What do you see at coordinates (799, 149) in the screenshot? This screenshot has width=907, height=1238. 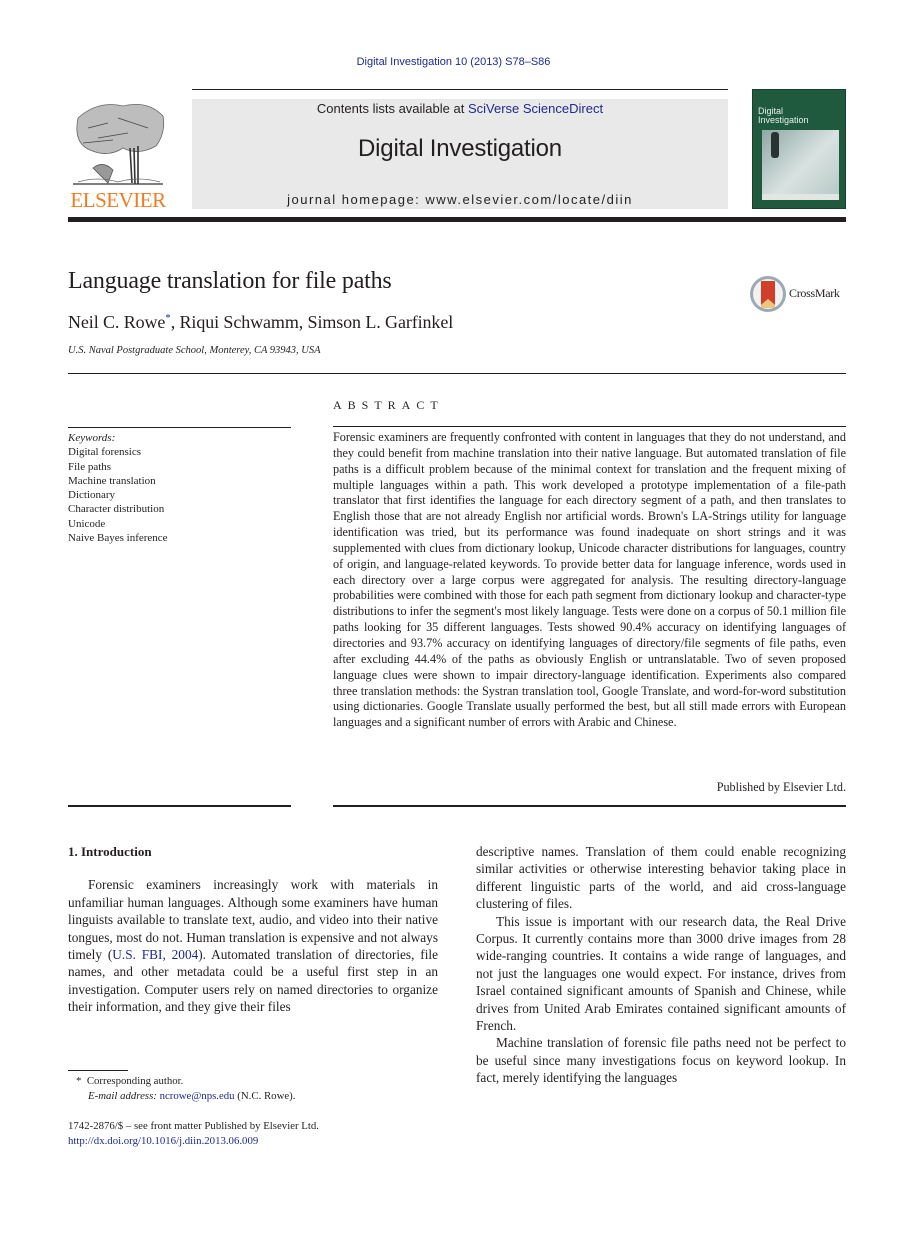 I see `journal-cover-image: Digital Investigation` at bounding box center [799, 149].